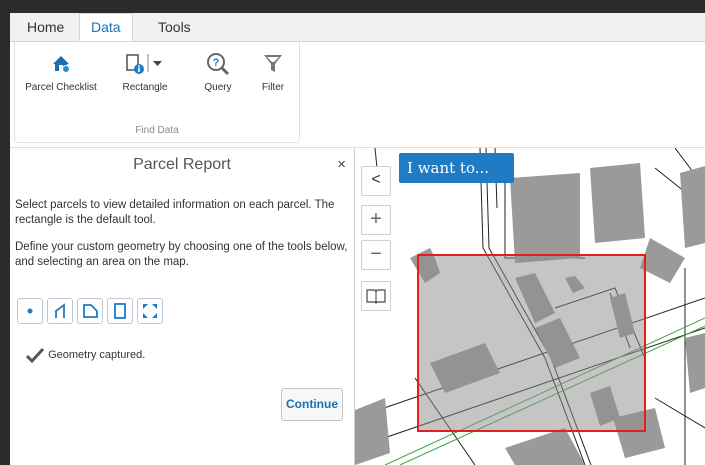  I want to click on group-label: Find Data, so click(157, 130).